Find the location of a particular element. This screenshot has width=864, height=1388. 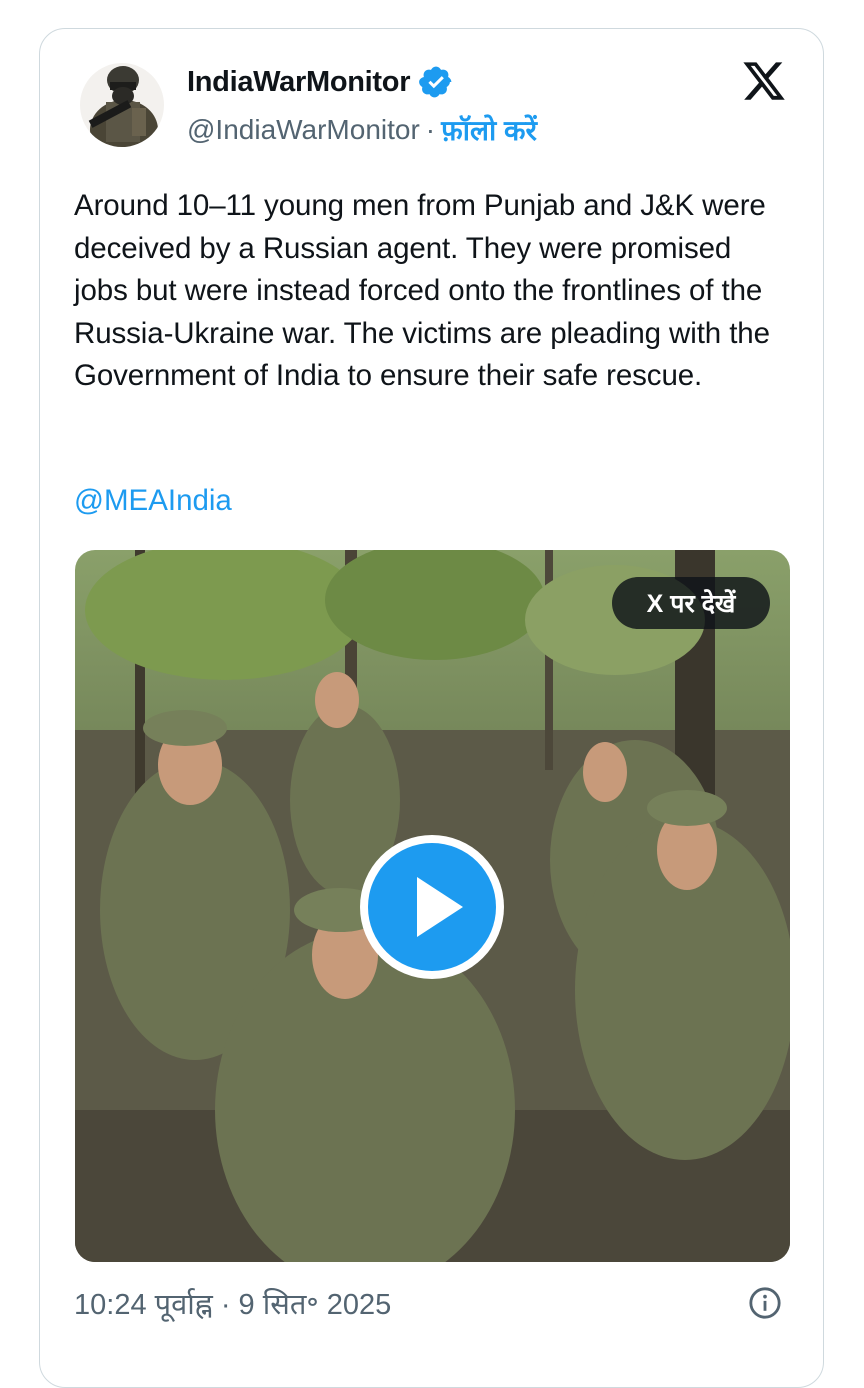

handle-row: @IndiaWarMonitor · फ़ॉलो करें is located at coordinates (362, 130).